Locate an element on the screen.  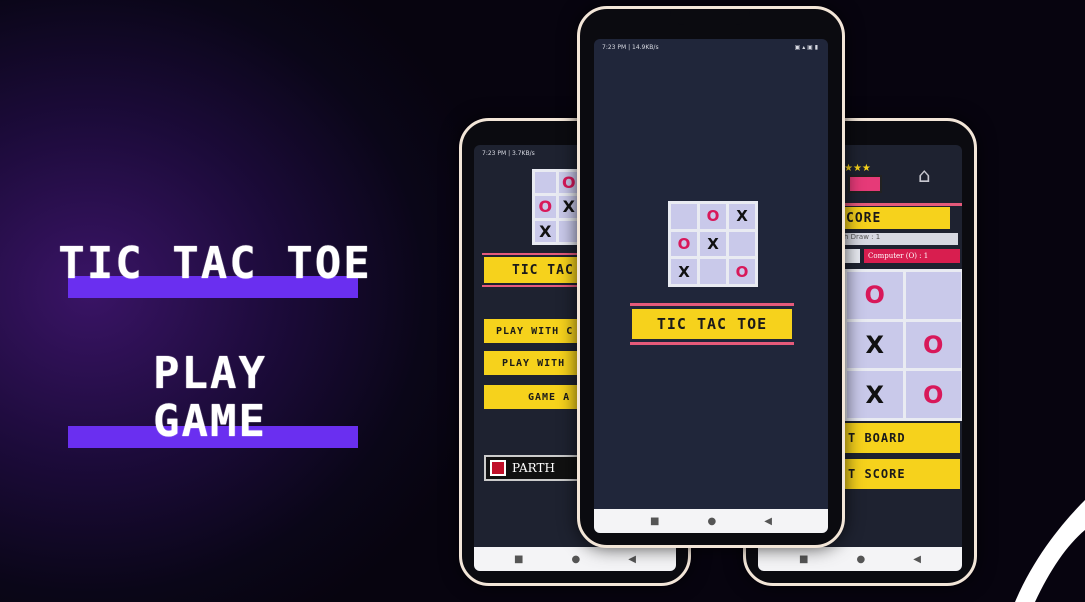
logo-board: O X O X X O is located at coordinates (713, 244).